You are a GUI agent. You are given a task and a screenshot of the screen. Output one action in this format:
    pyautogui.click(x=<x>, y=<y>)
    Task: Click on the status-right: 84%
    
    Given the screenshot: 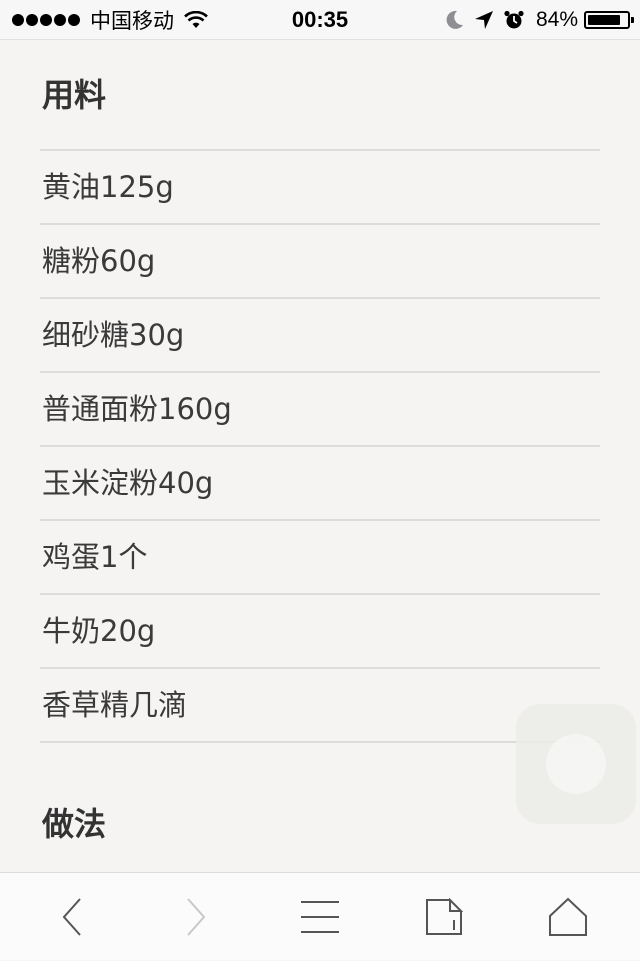 What is the action you would take?
    pyautogui.click(x=535, y=20)
    